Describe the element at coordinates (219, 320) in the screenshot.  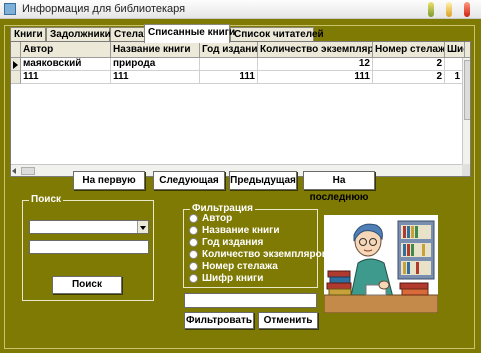
I see `apply-filter-button: Фильтровать` at that location.